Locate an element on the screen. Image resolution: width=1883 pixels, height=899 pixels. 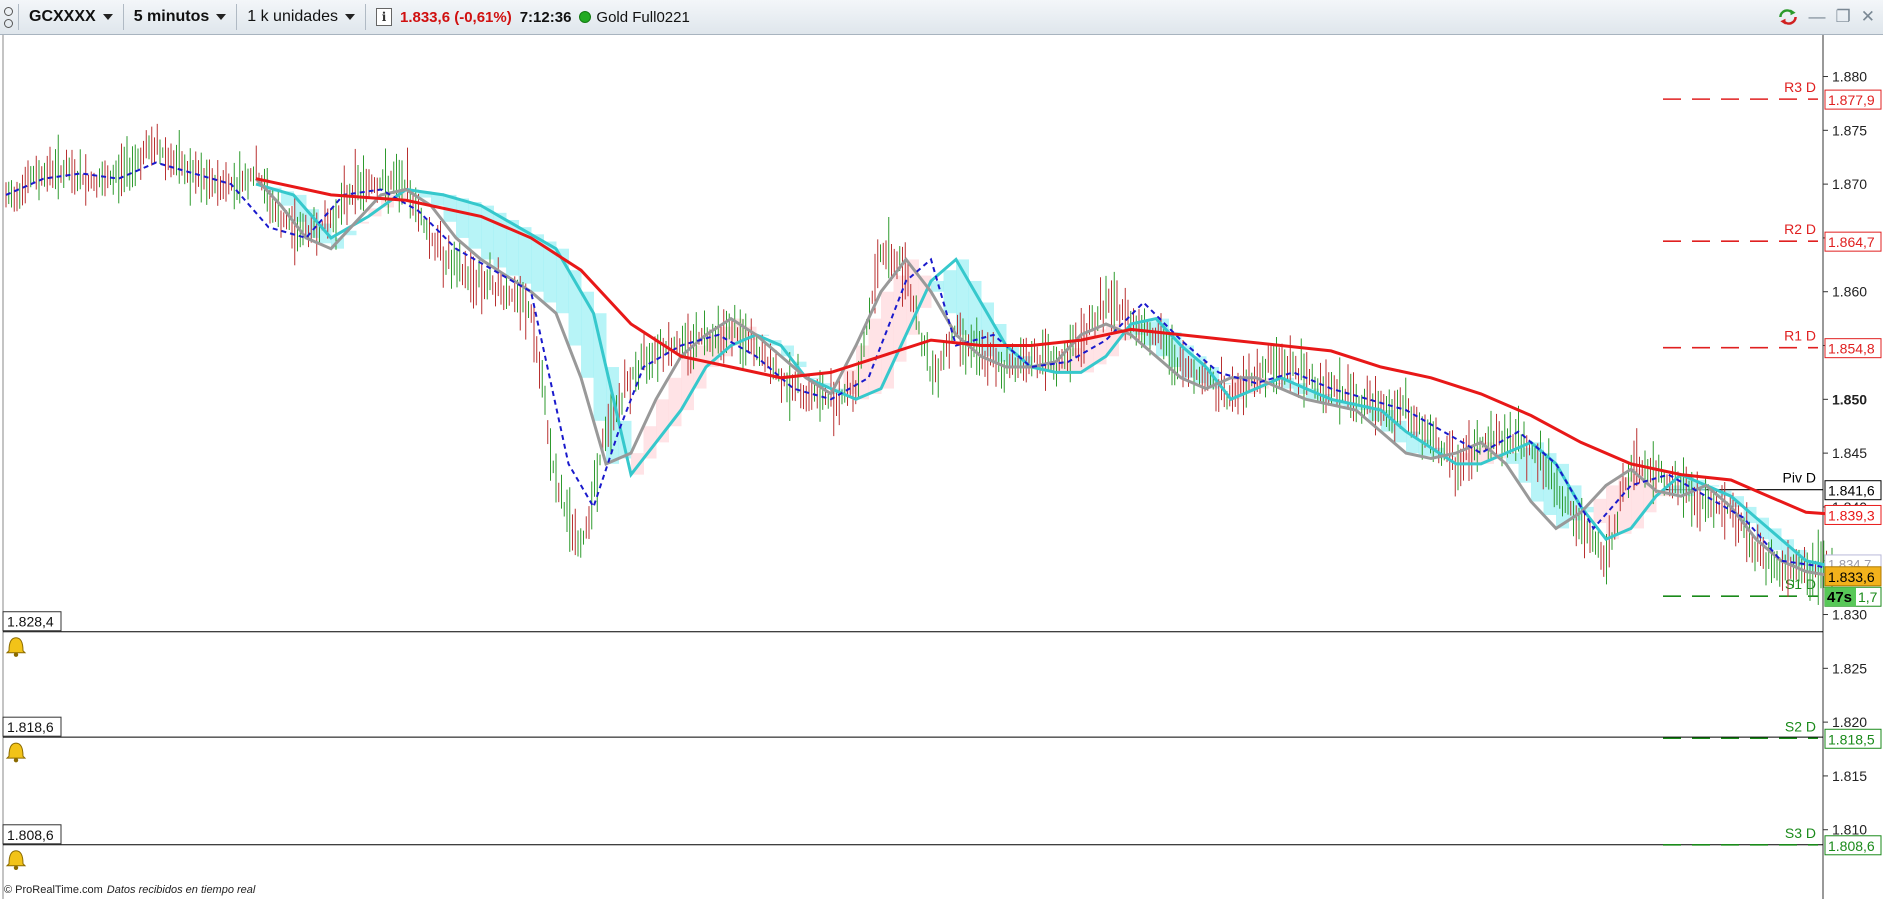
last-price: 1.833,6 (-0,61%) is located at coordinates (455, 17).